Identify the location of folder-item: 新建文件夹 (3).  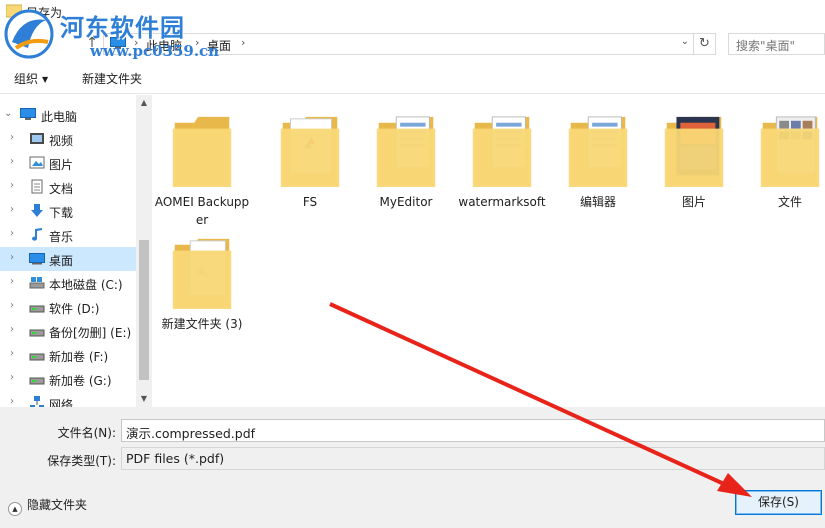
(202, 285).